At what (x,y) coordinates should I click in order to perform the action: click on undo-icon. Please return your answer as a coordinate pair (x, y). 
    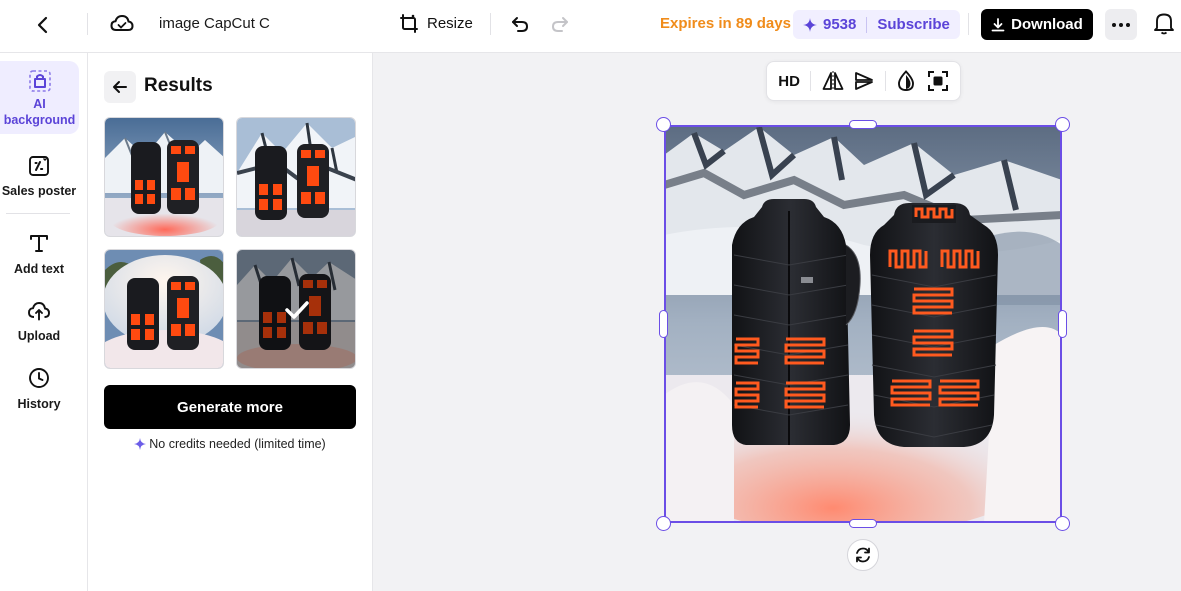
    Looking at the image, I should click on (520, 24).